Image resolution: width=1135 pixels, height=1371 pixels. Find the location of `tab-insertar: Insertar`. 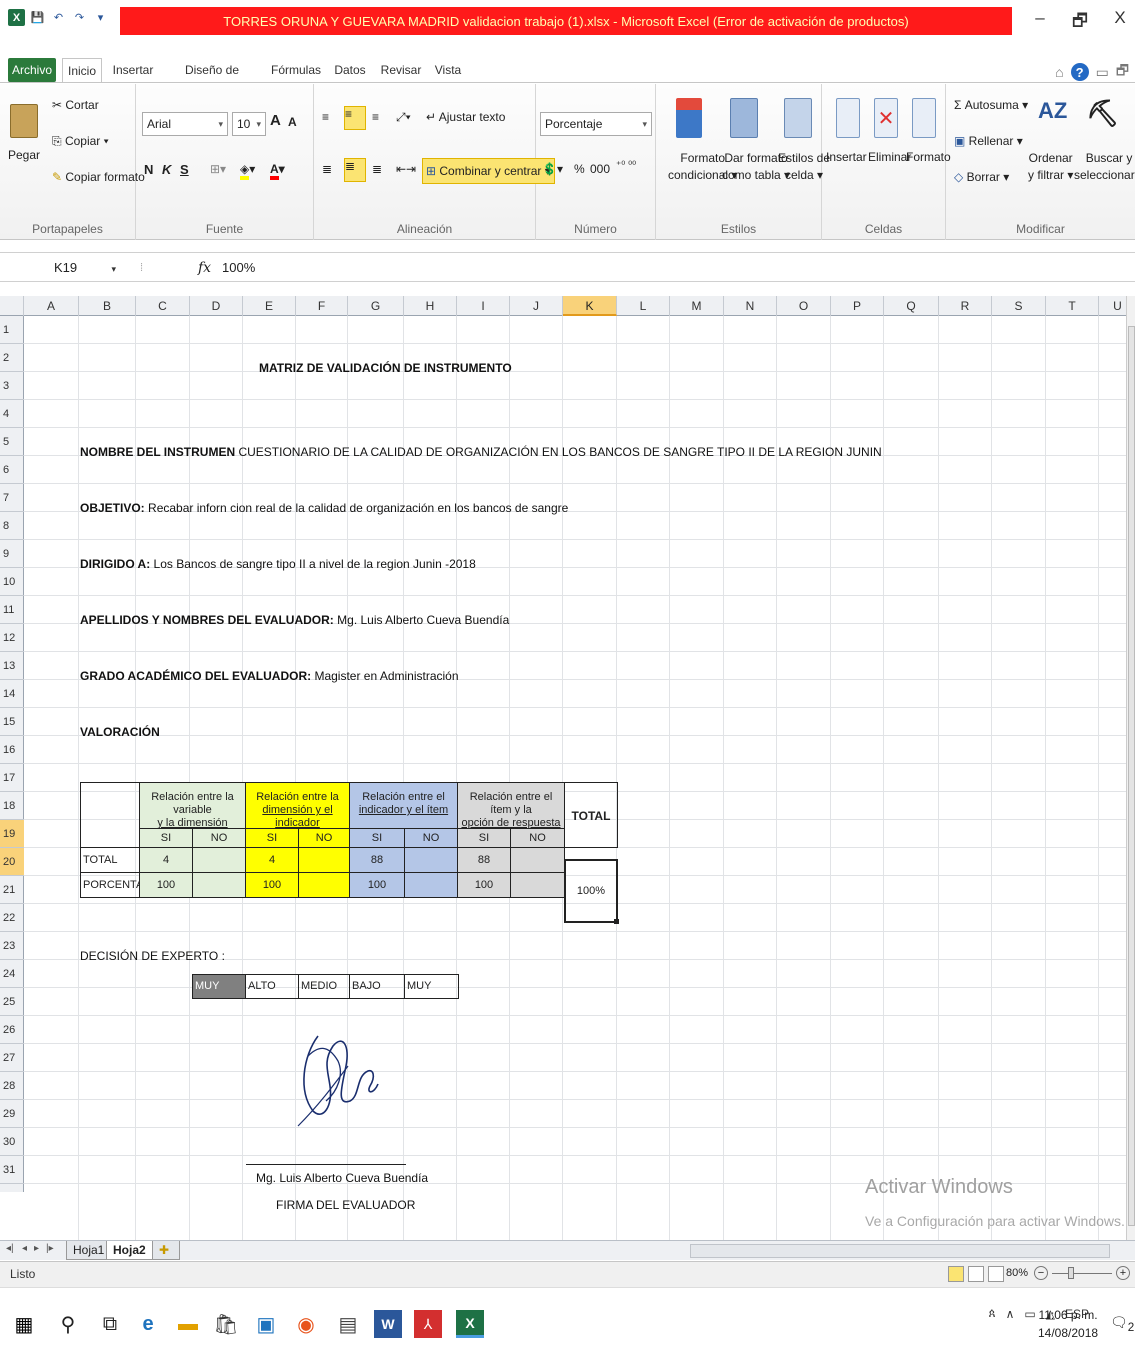

tab-insertar: Insertar is located at coordinates (133, 70).